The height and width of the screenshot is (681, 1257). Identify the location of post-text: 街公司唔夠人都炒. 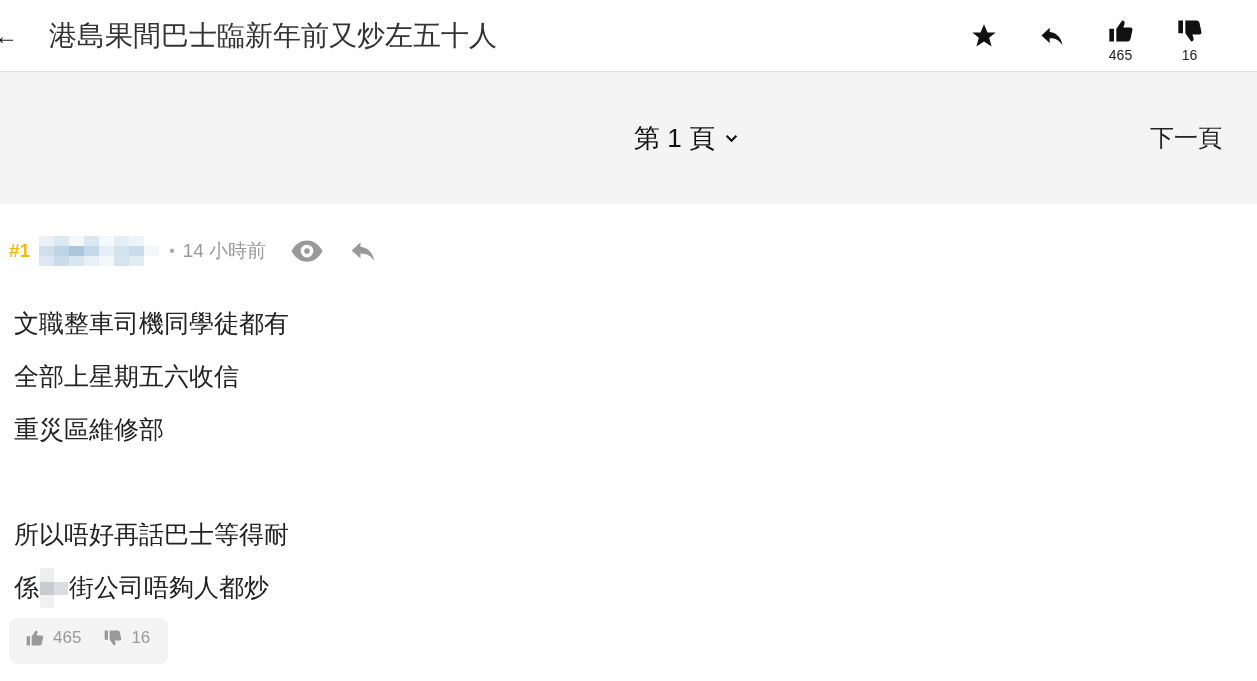
(169, 587).